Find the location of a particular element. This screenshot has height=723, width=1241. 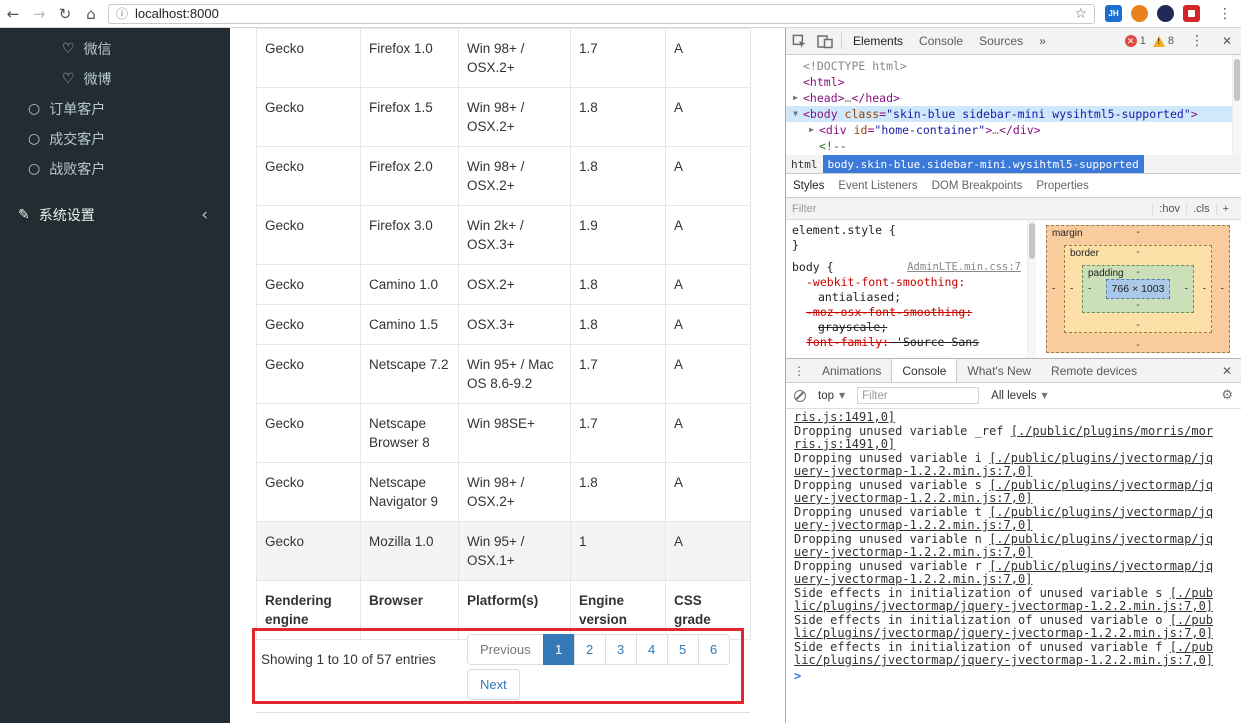

pagination-page-2: 2 is located at coordinates (589, 649).